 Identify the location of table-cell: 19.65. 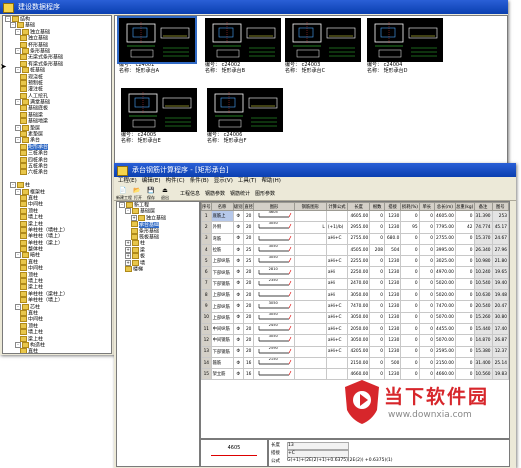
(500, 272).